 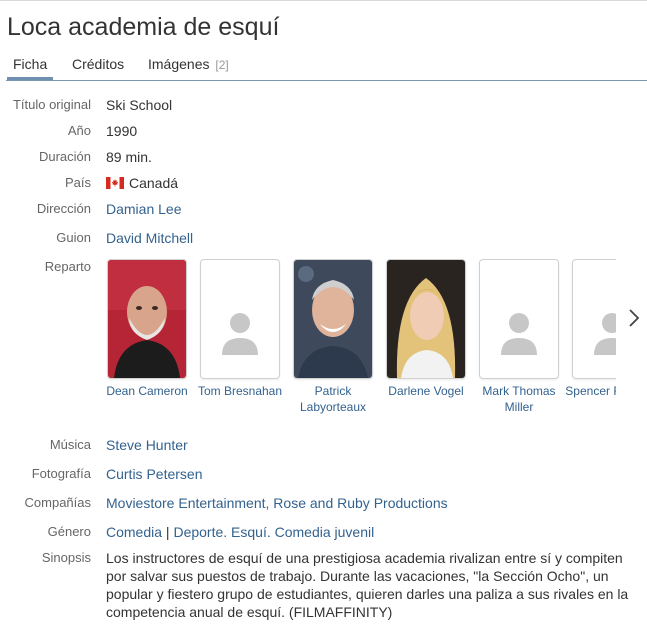 What do you see at coordinates (519, 399) in the screenshot?
I see `cast-name-link: Mark Thomas Miller` at bounding box center [519, 399].